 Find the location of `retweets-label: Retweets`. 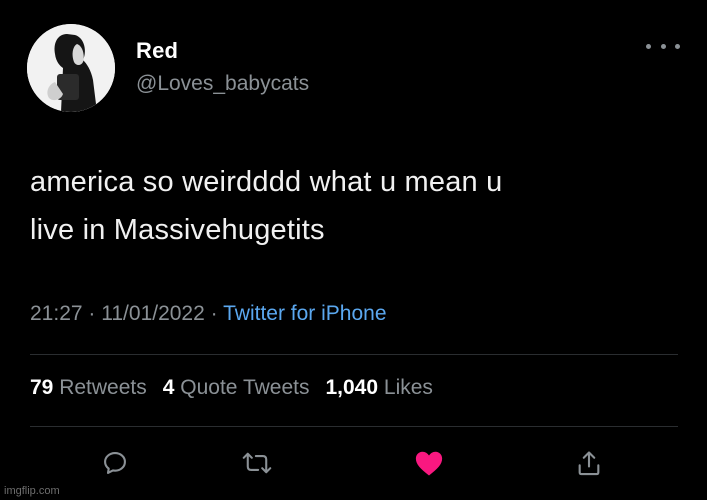

retweets-label: Retweets is located at coordinates (103, 387).